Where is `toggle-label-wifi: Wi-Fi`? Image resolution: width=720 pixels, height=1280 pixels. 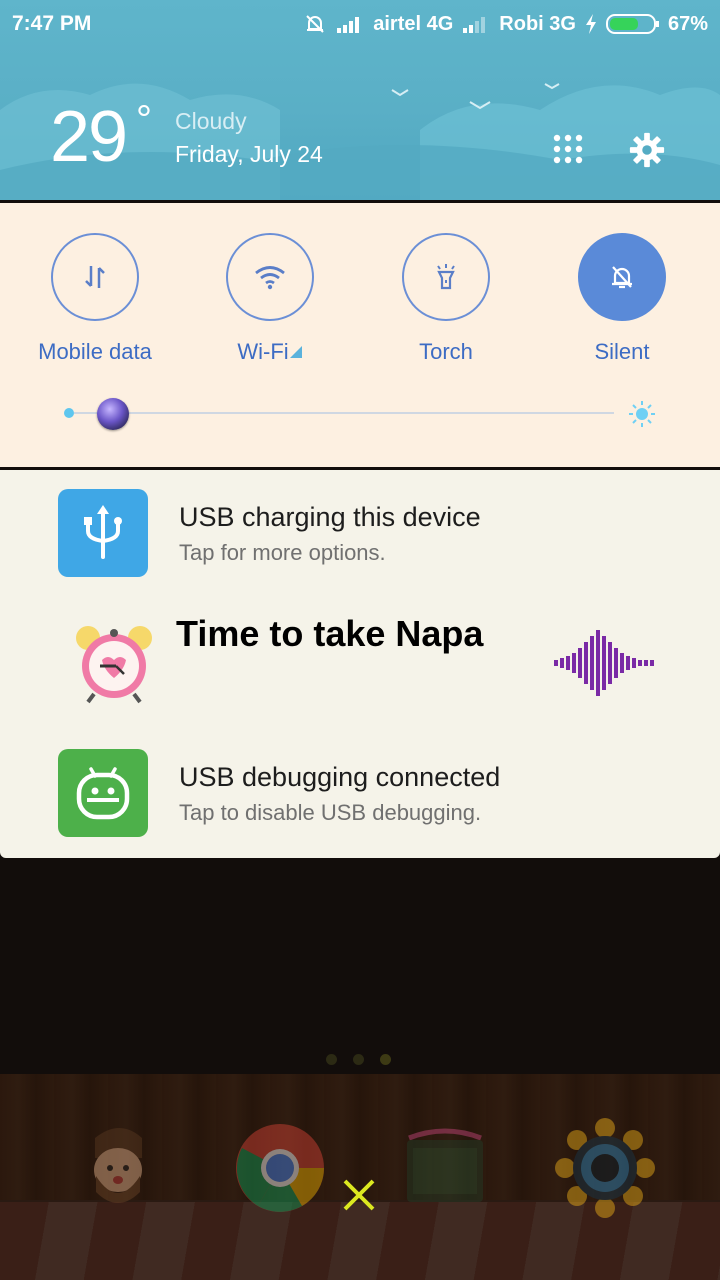 toggle-label-wifi: Wi-Fi is located at coordinates (270, 352).